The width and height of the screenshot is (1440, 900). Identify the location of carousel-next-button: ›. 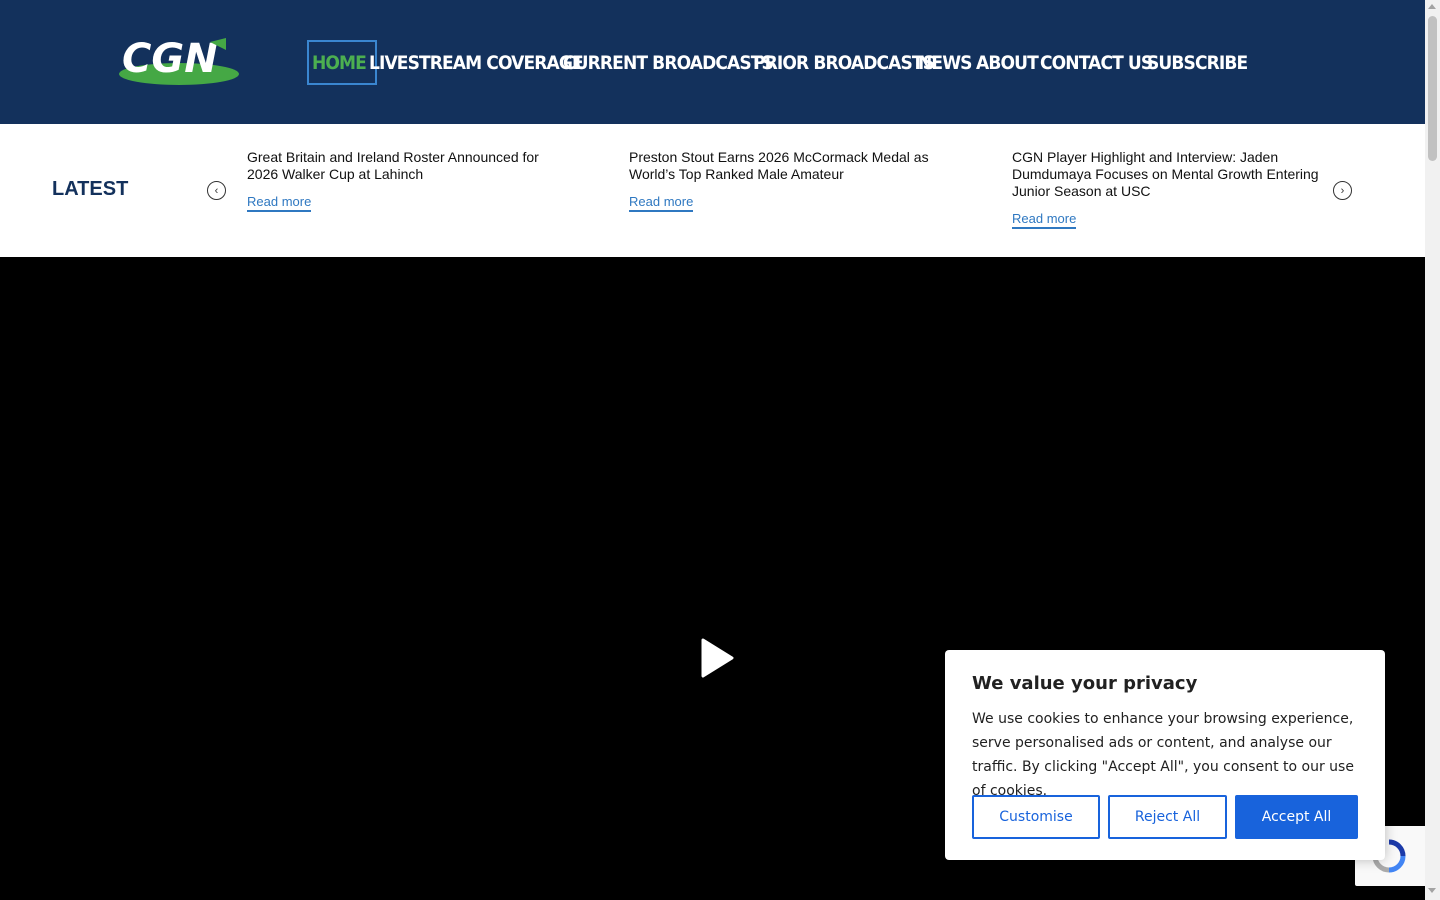
(1342, 190).